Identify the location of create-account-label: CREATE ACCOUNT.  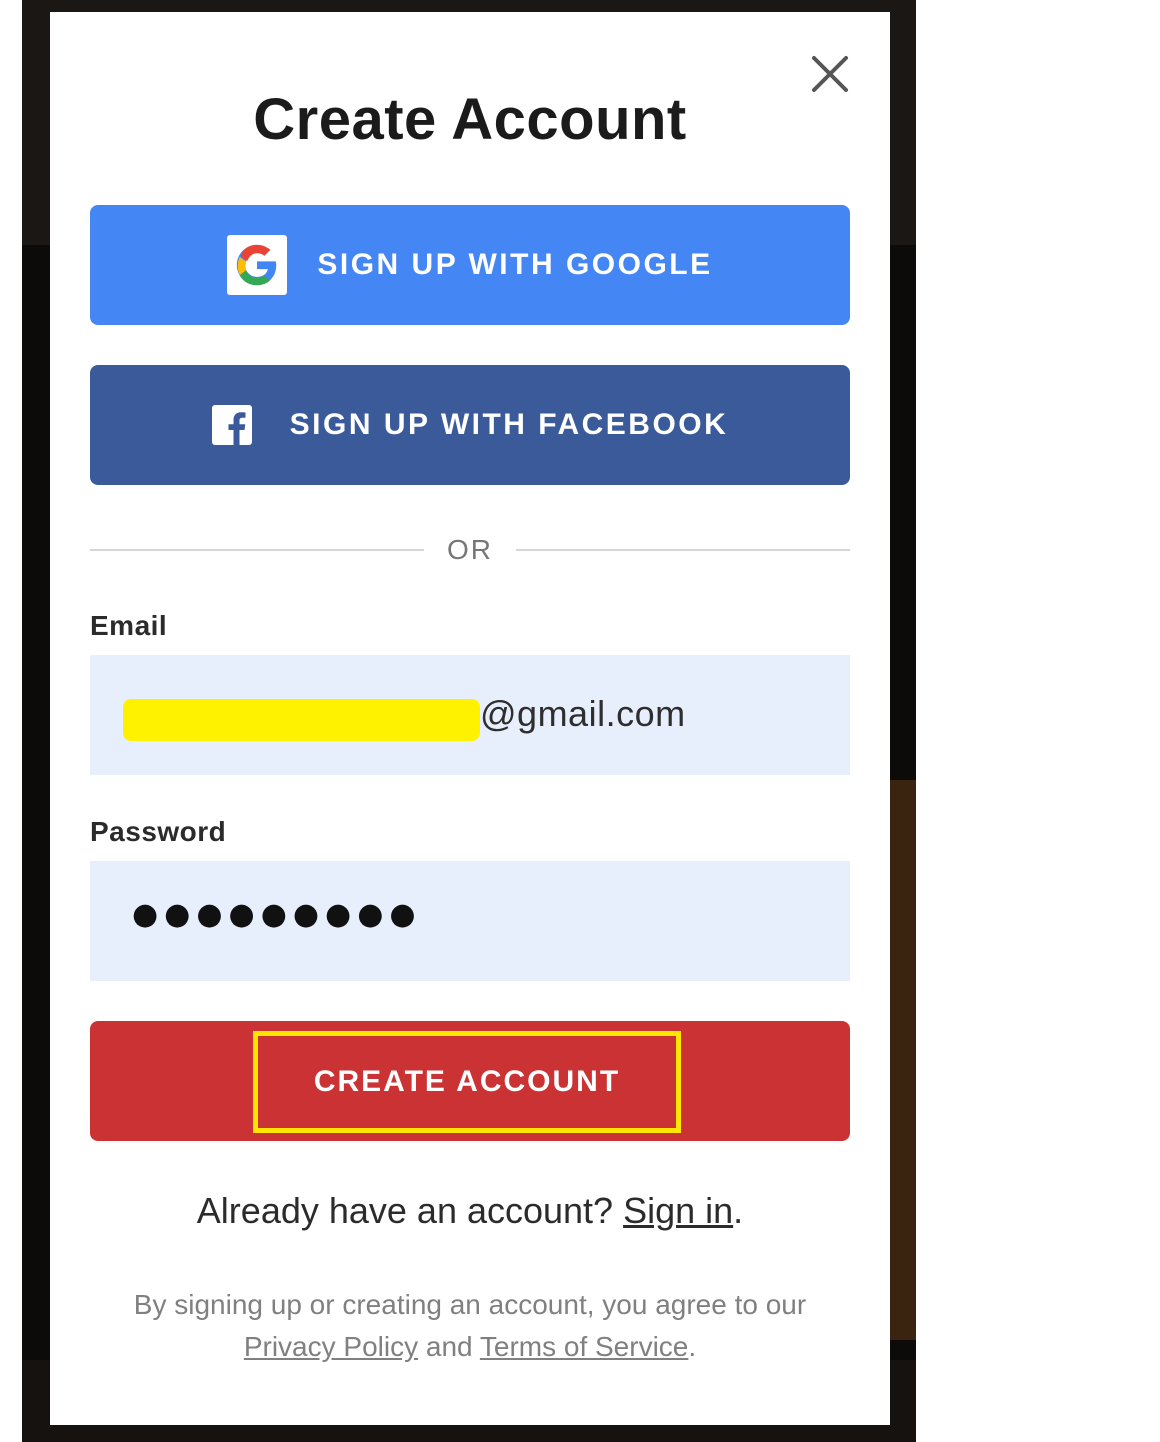
(467, 1081).